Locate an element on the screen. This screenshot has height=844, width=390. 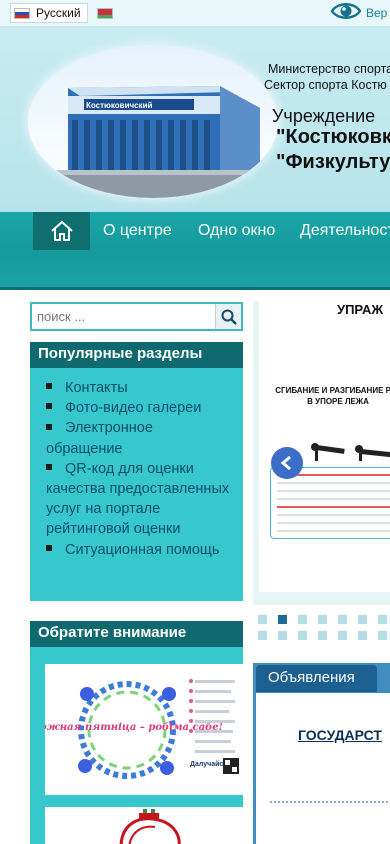
slide-subtitle: СГИБАНИЕ И РАЗГИБАНИЕ РУК В УПОРЕ ЛЕЖА is located at coordinates (332, 396).